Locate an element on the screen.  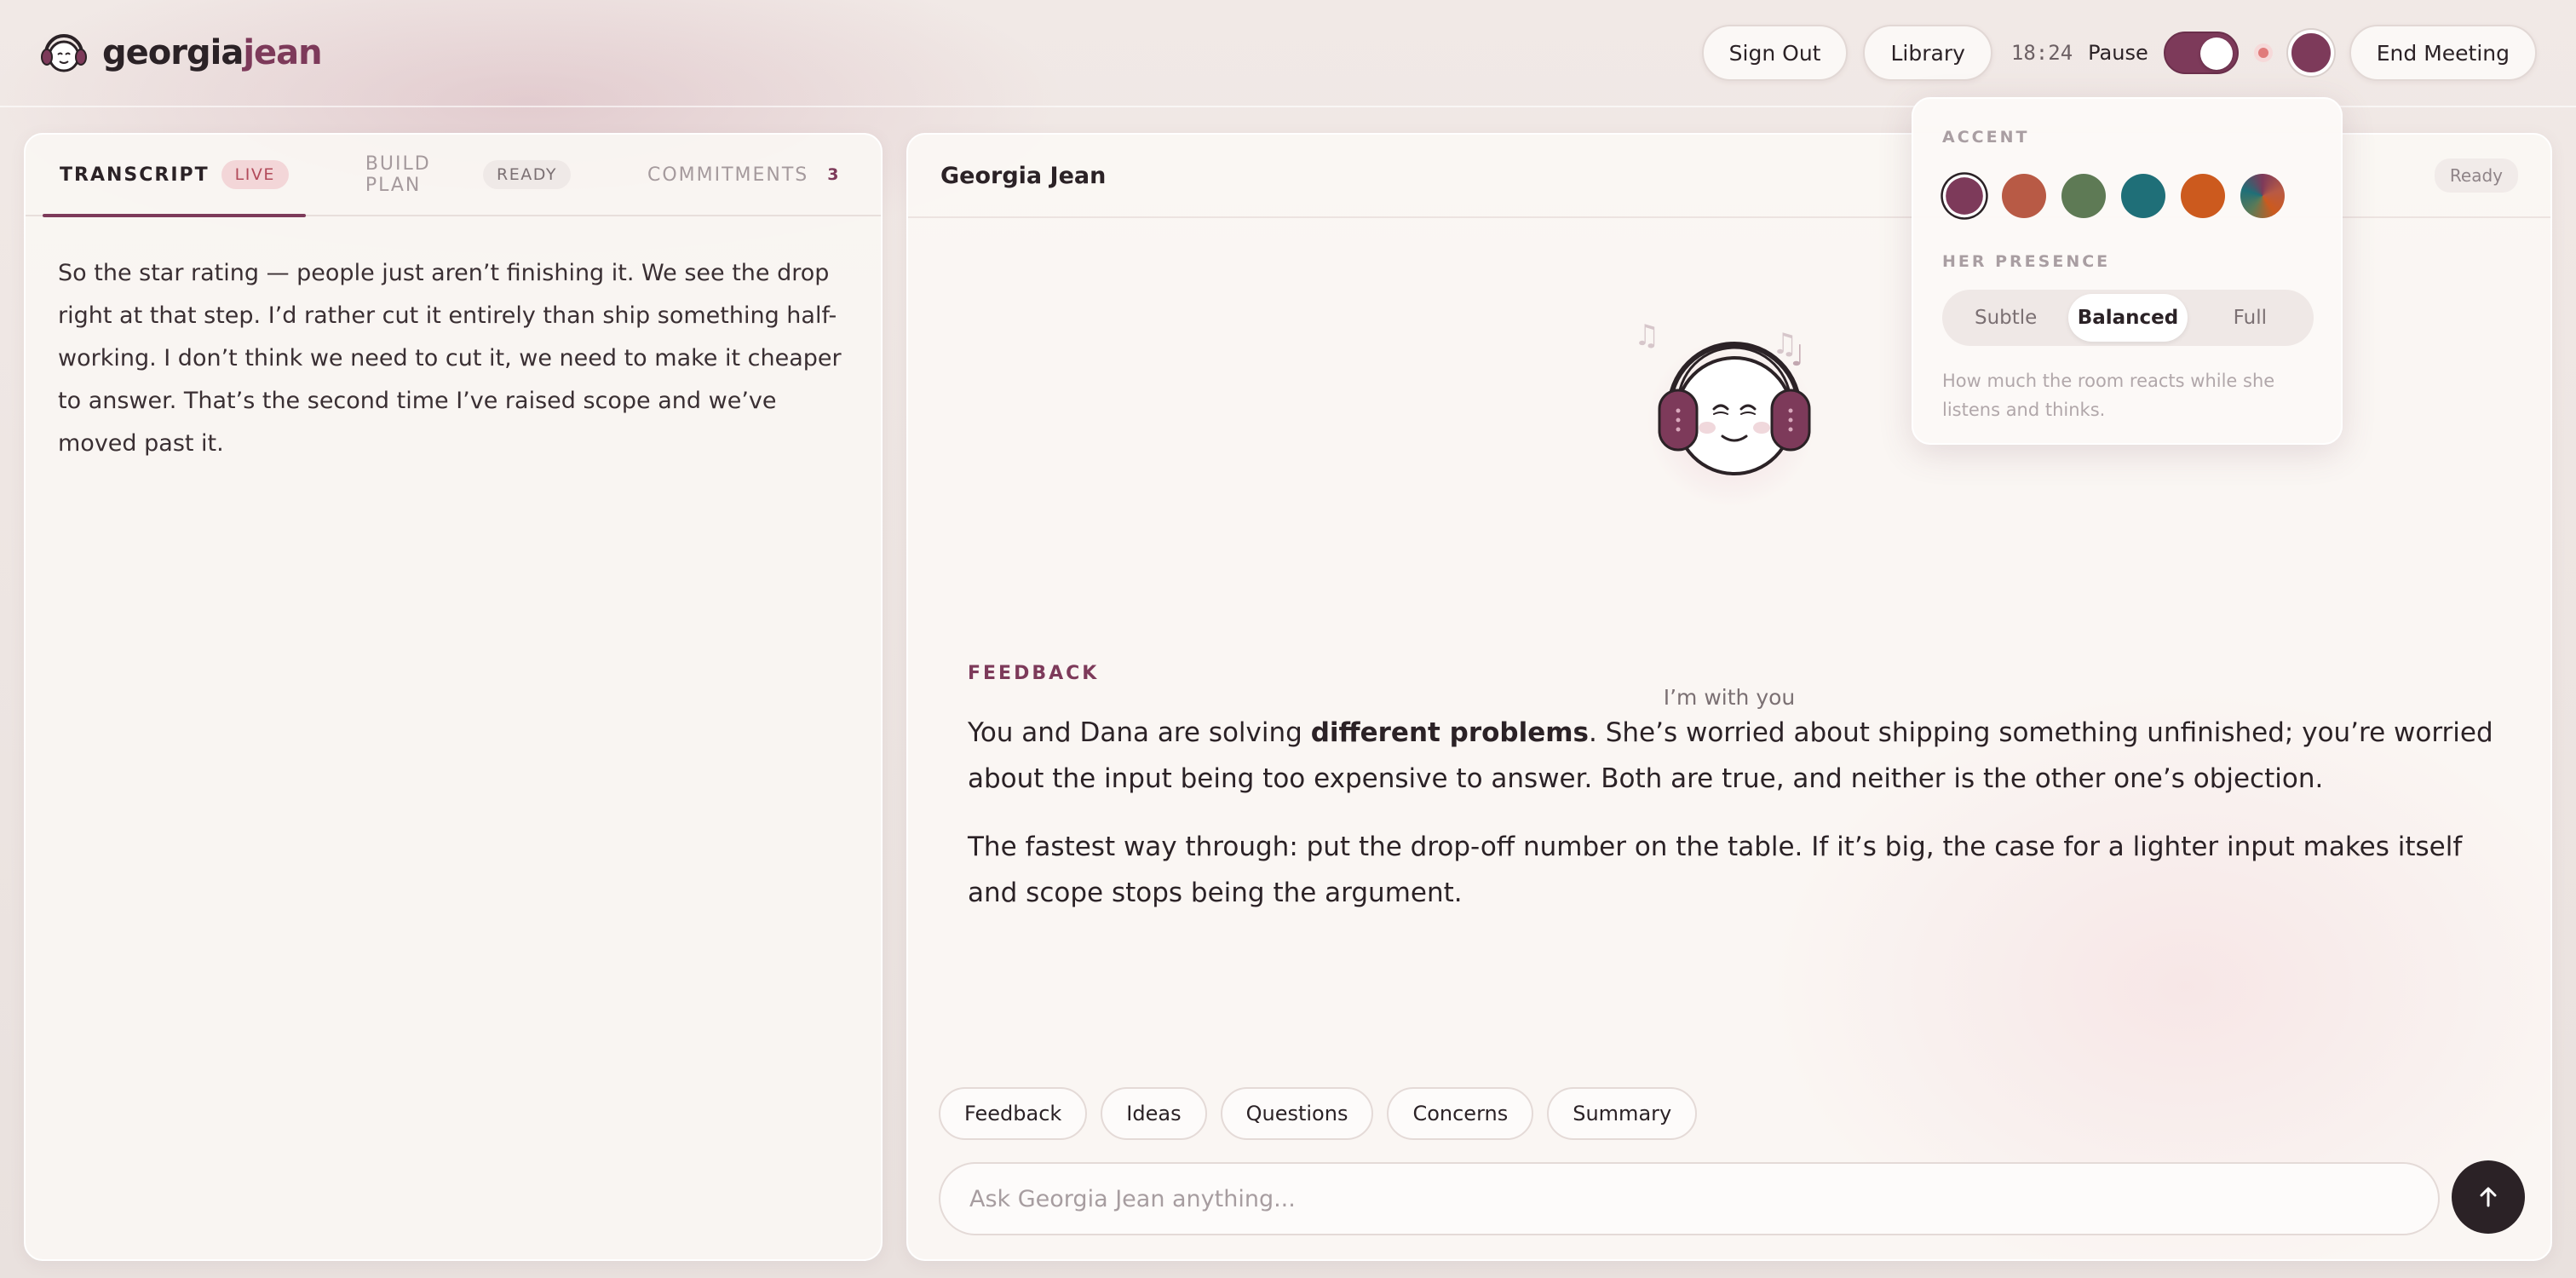
chip-concerns: Concerns is located at coordinates (1461, 1113).